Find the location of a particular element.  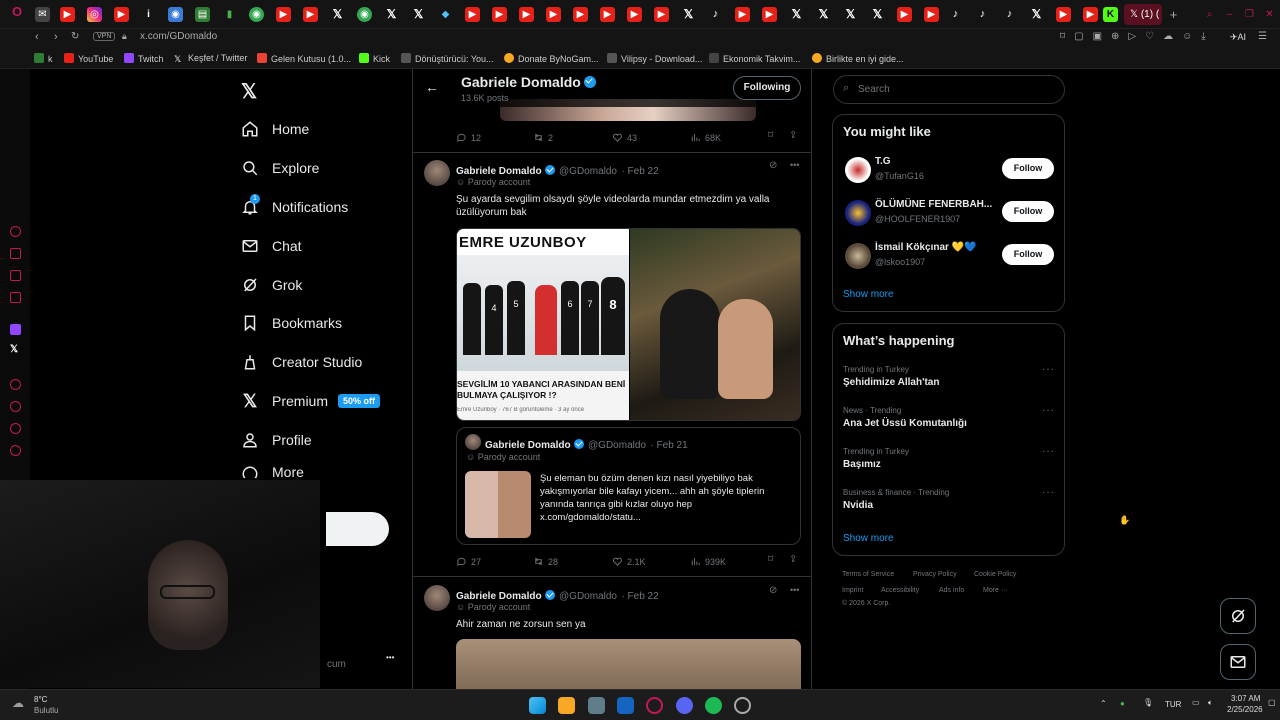

nav-profile: Profile is located at coordinates (276, 440).